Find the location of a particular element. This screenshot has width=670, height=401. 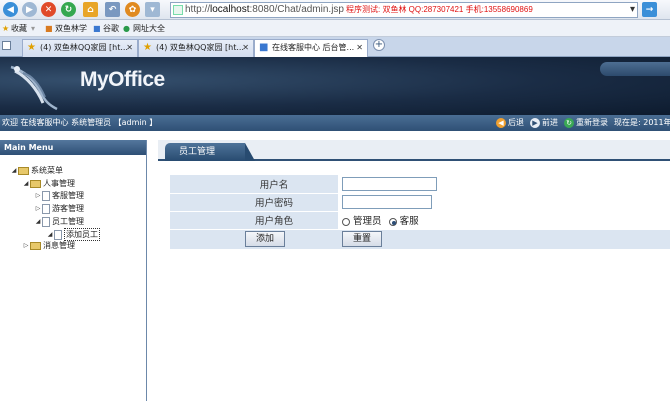

tree-node-visitor-mgmt: ▷ 游客管理 is located at coordinates (59, 208).